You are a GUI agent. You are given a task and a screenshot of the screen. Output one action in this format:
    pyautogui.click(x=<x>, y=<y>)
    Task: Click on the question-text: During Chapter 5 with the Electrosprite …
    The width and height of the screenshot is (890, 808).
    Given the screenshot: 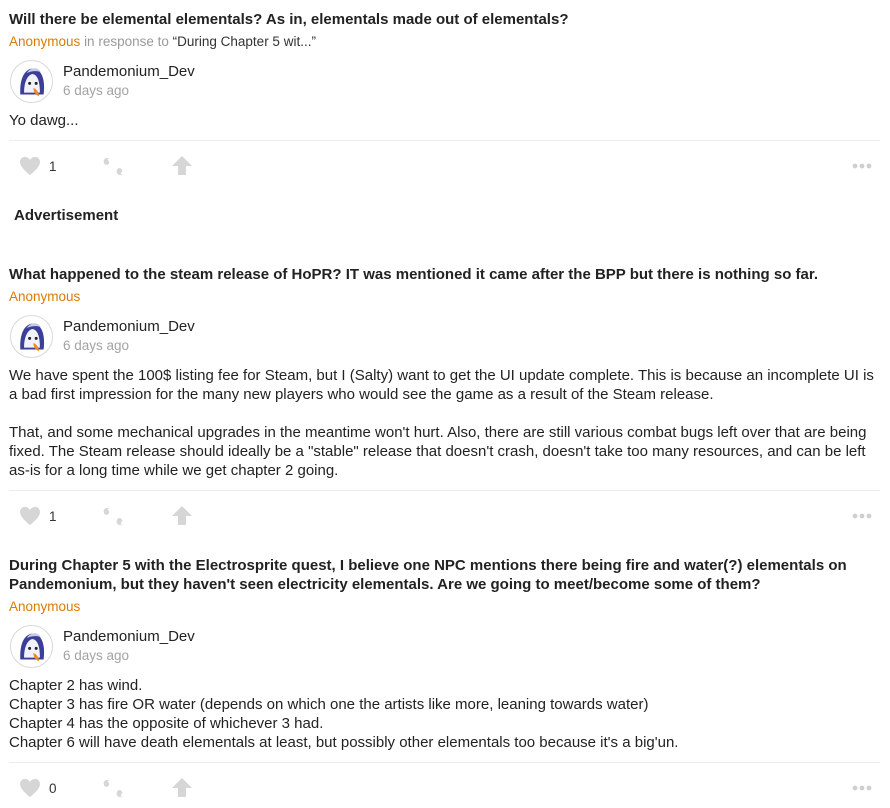 What is the action you would take?
    pyautogui.click(x=444, y=575)
    